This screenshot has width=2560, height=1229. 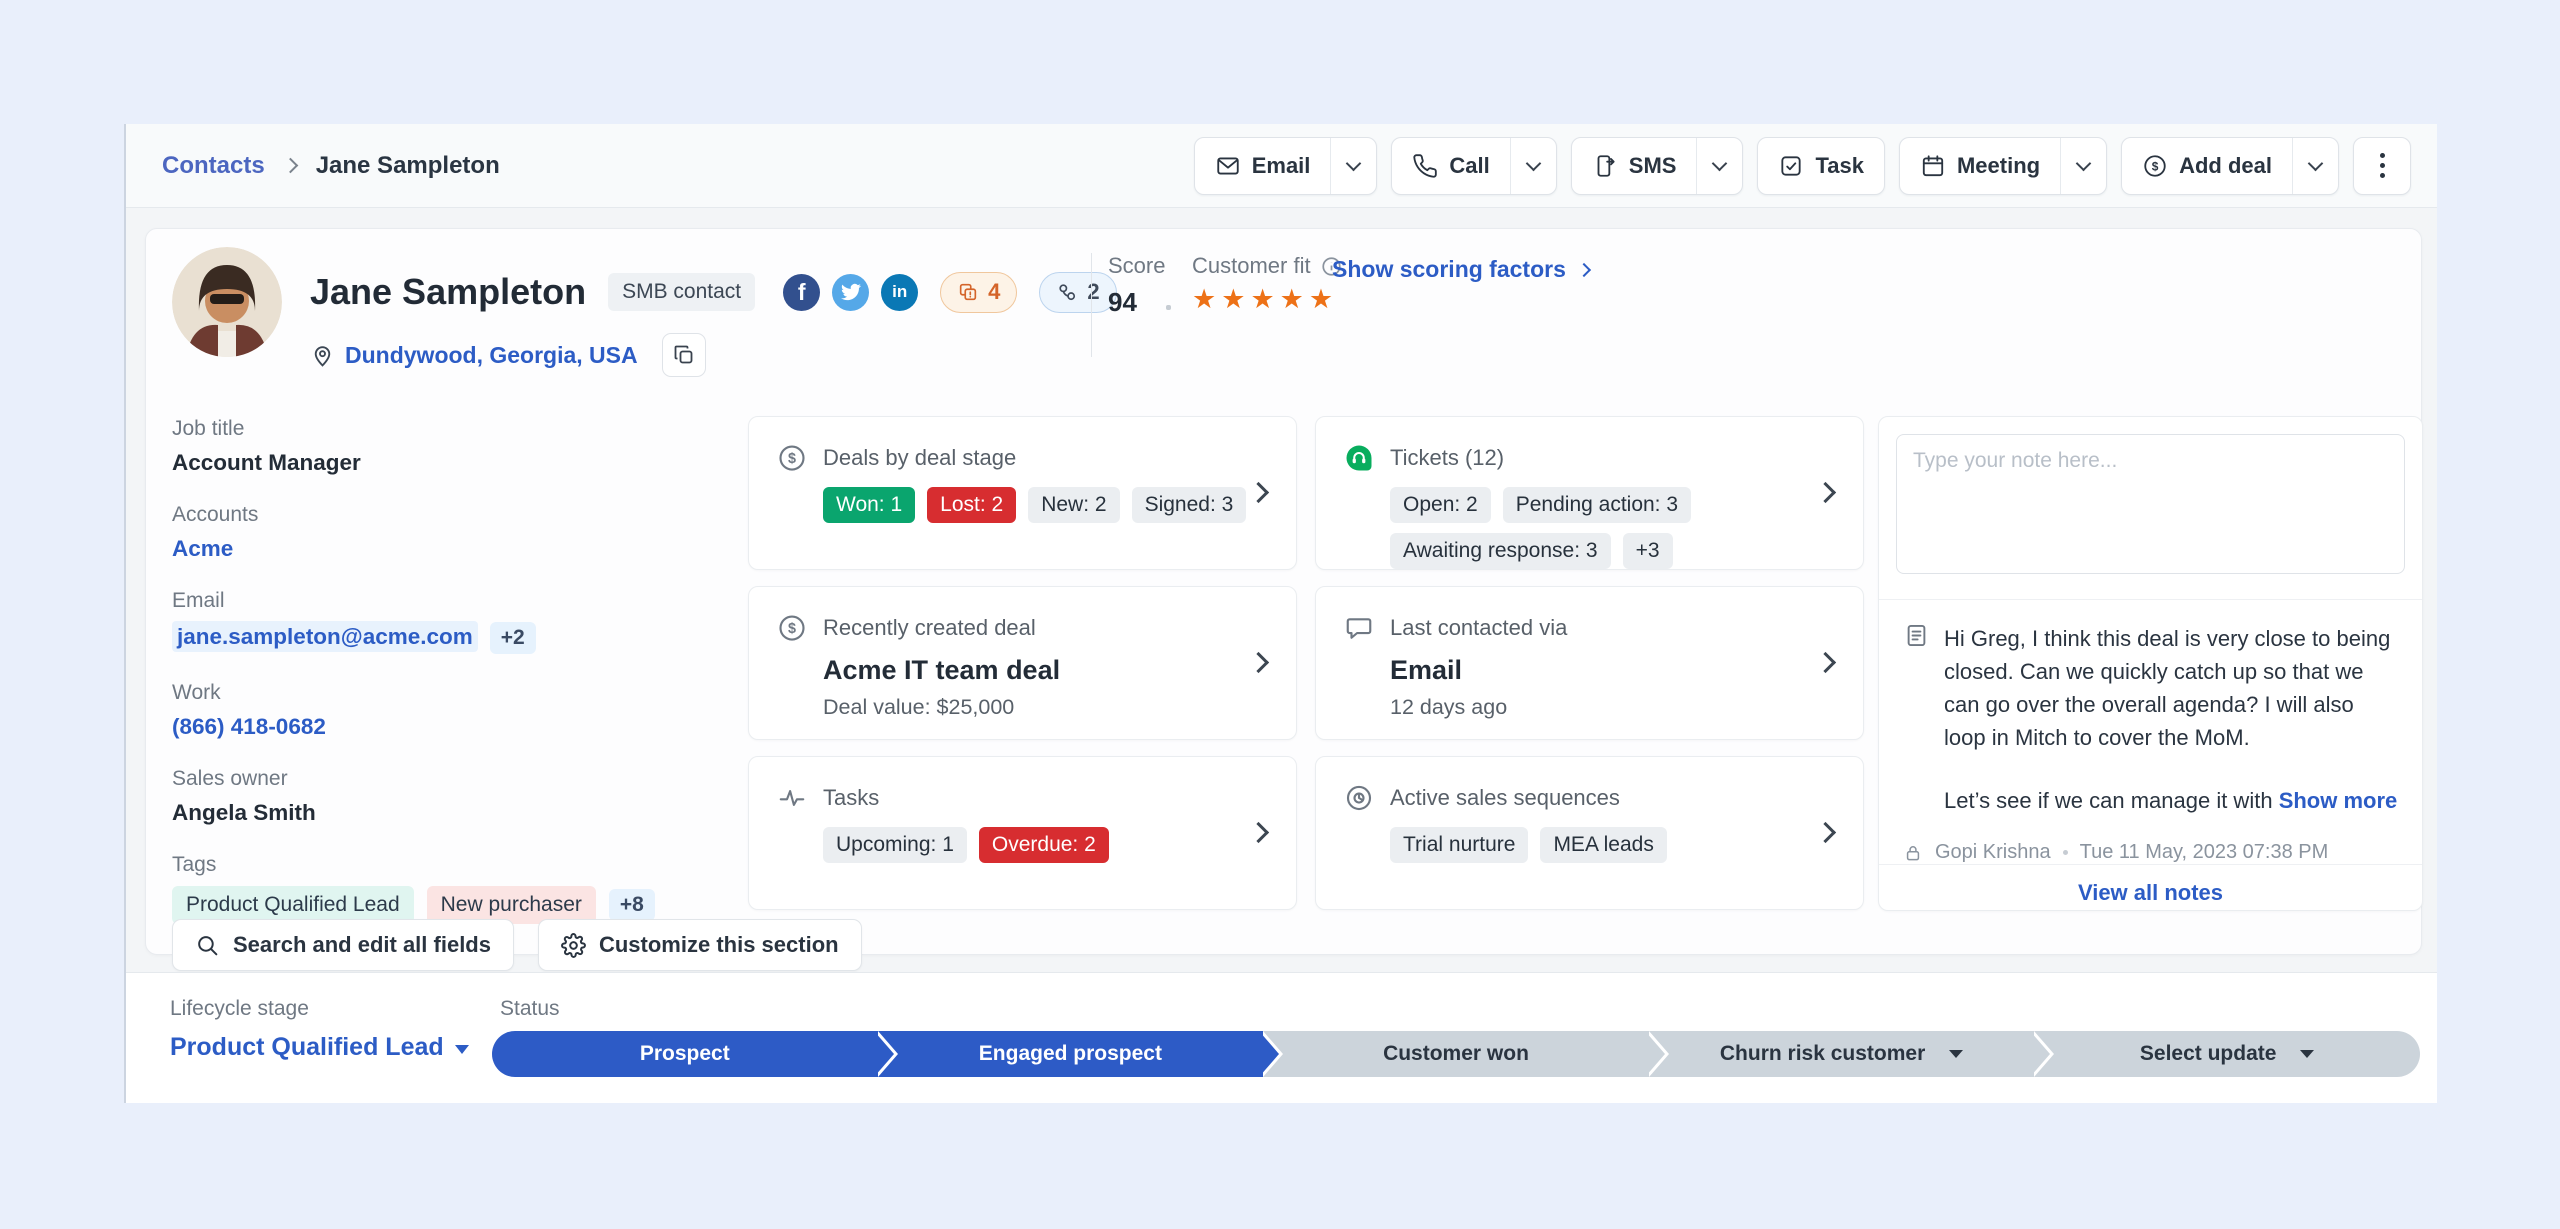 What do you see at coordinates (452, 796) in the screenshot?
I see `field-sales-owner: Sales owner Angela Smith` at bounding box center [452, 796].